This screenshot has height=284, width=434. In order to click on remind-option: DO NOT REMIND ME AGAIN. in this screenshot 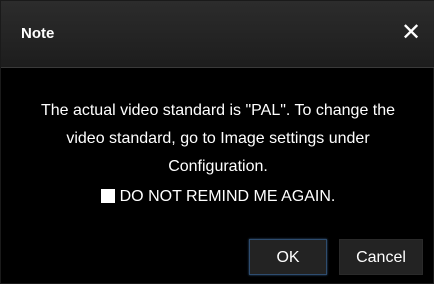, I will do `click(217, 197)`.